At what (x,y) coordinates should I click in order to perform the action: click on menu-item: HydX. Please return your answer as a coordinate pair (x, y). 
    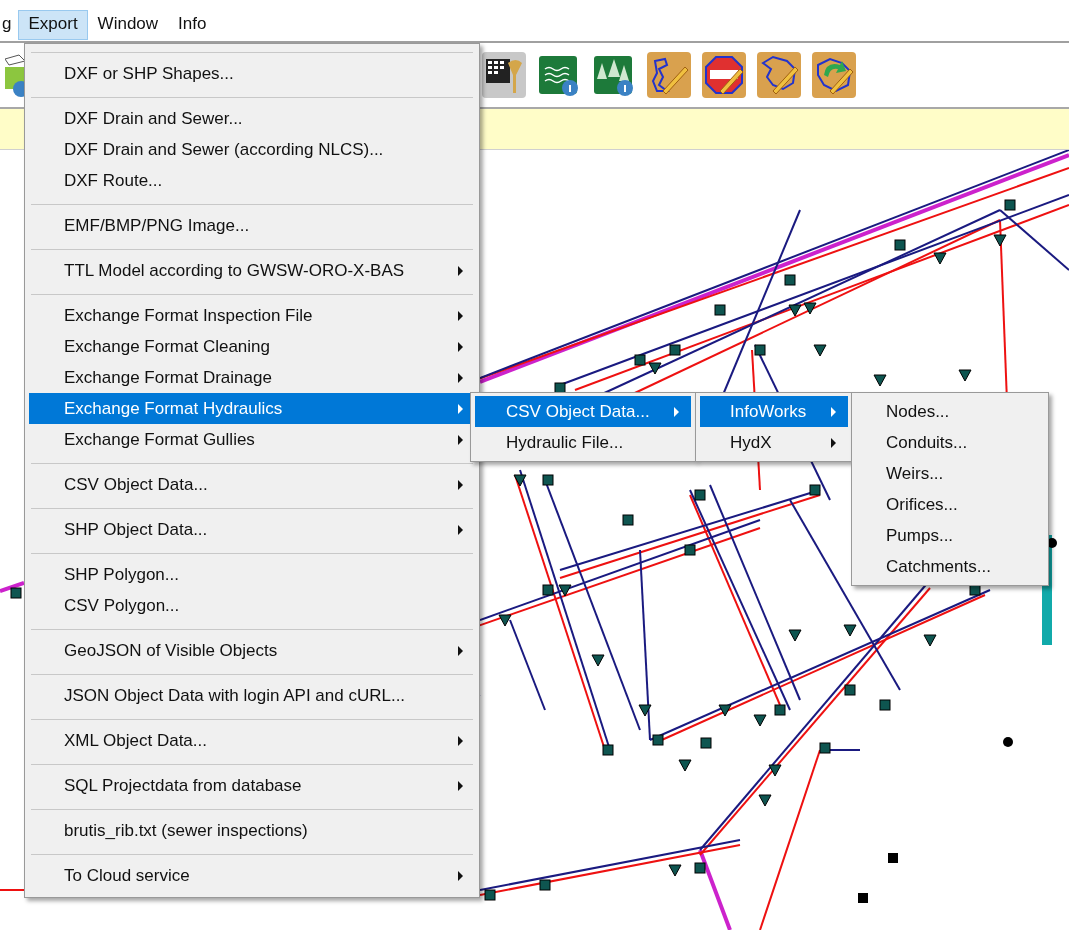
    Looking at the image, I should click on (774, 442).